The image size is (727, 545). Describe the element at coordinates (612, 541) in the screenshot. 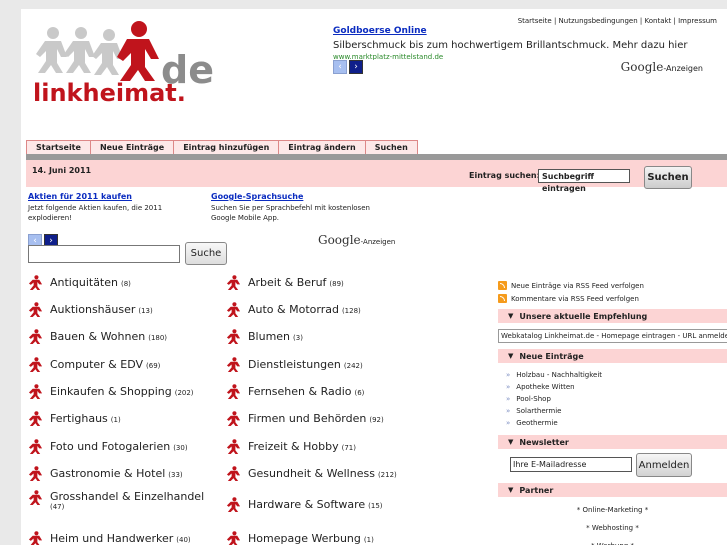

I see `partner-link: * Werbung *` at that location.